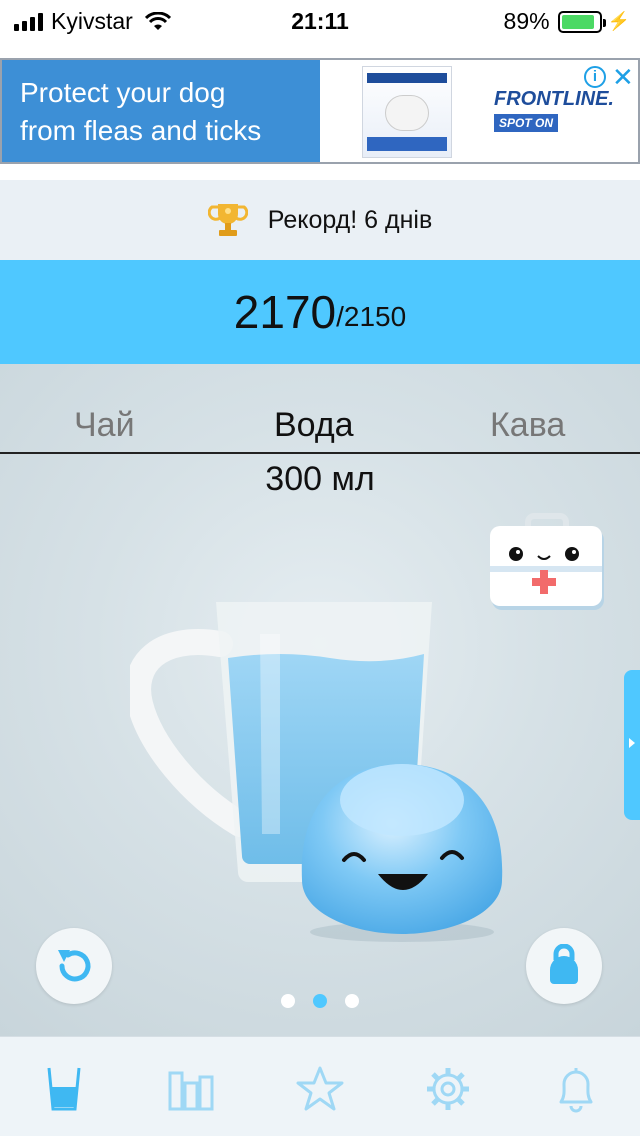  What do you see at coordinates (104, 425) in the screenshot?
I see `tab-tea: Чай` at bounding box center [104, 425].